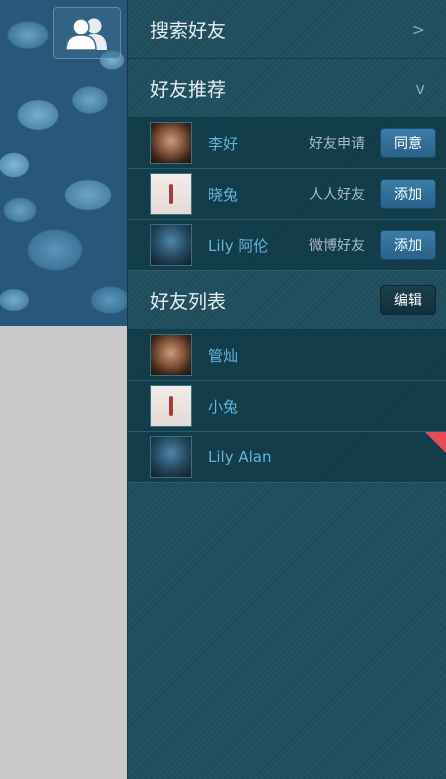 Image resolution: width=446 pixels, height=779 pixels. What do you see at coordinates (238, 245) in the screenshot?
I see `friend-name: Lily 阿伦` at bounding box center [238, 245].